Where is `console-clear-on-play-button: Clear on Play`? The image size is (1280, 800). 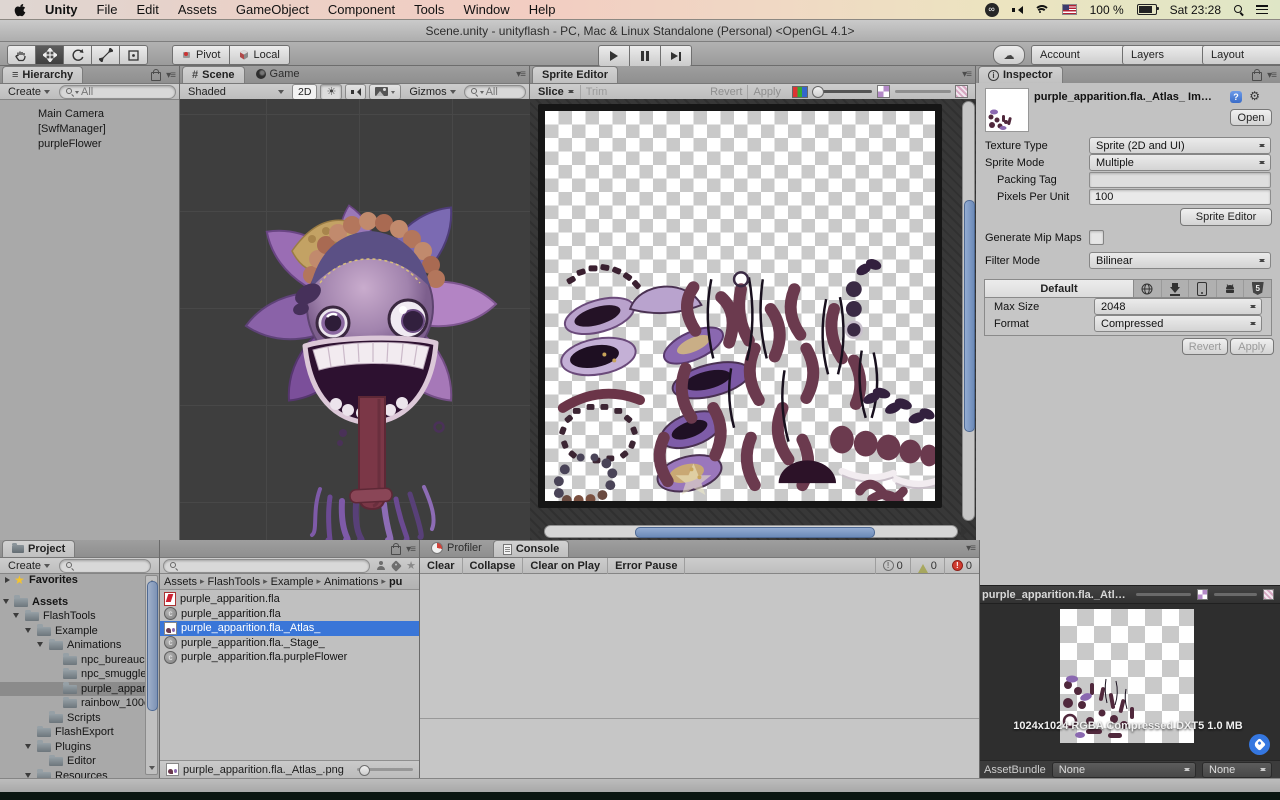
console-clear-on-play-button: Clear on Play is located at coordinates (566, 565).